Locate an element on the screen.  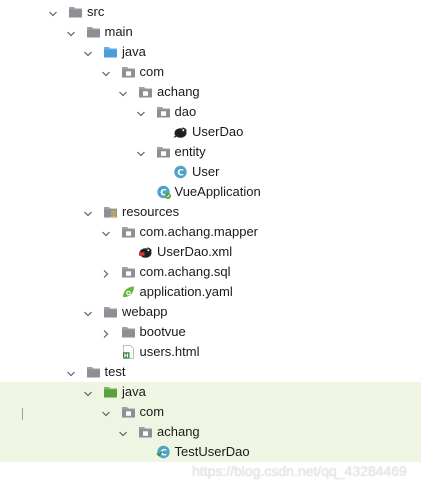
scroll-gutter-marker is located at coordinates (22, 414).